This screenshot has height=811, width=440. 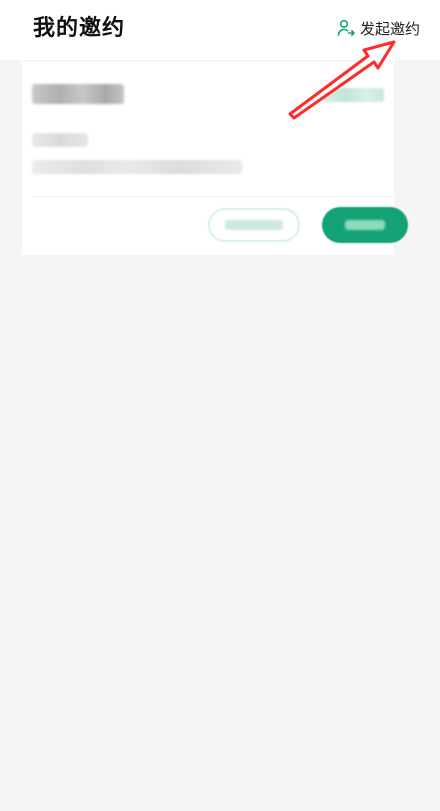 I want to click on card-divider, so click(x=213, y=196).